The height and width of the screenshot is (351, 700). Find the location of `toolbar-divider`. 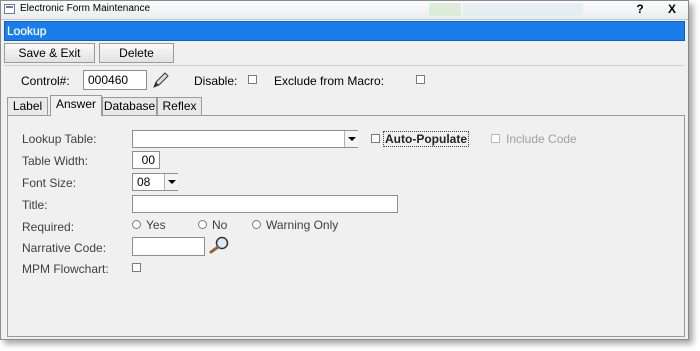

toolbar-divider is located at coordinates (344, 65).